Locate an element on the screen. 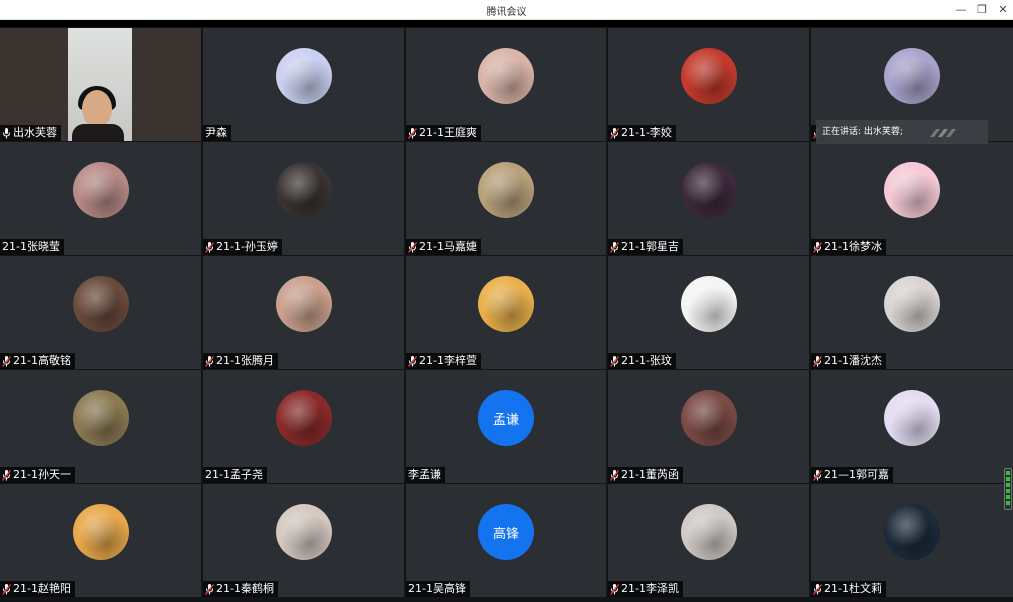 This screenshot has width=1013, height=602. participant-tile: 21-1郭星吉 is located at coordinates (708, 198).